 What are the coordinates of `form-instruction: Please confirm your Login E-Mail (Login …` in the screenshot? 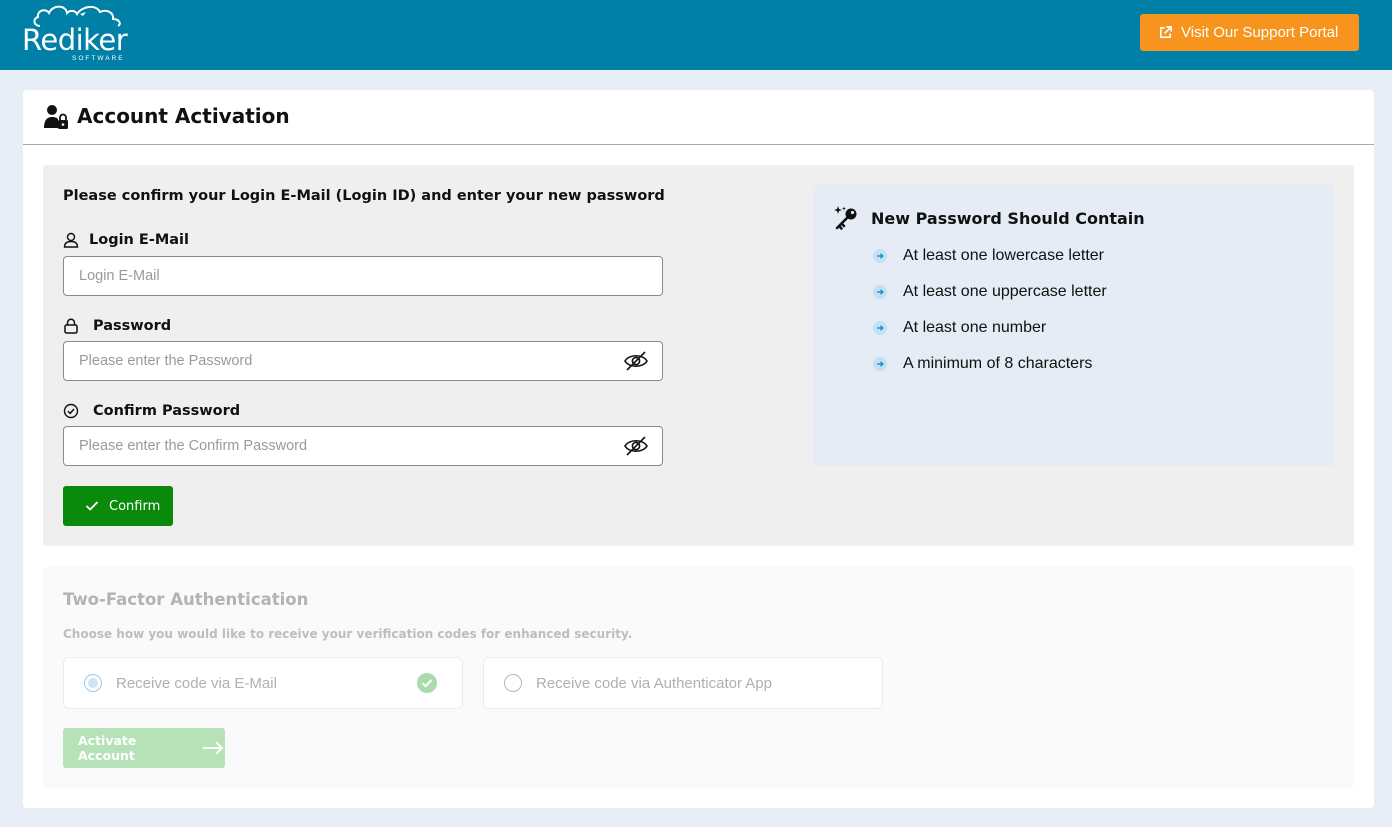 It's located at (364, 196).